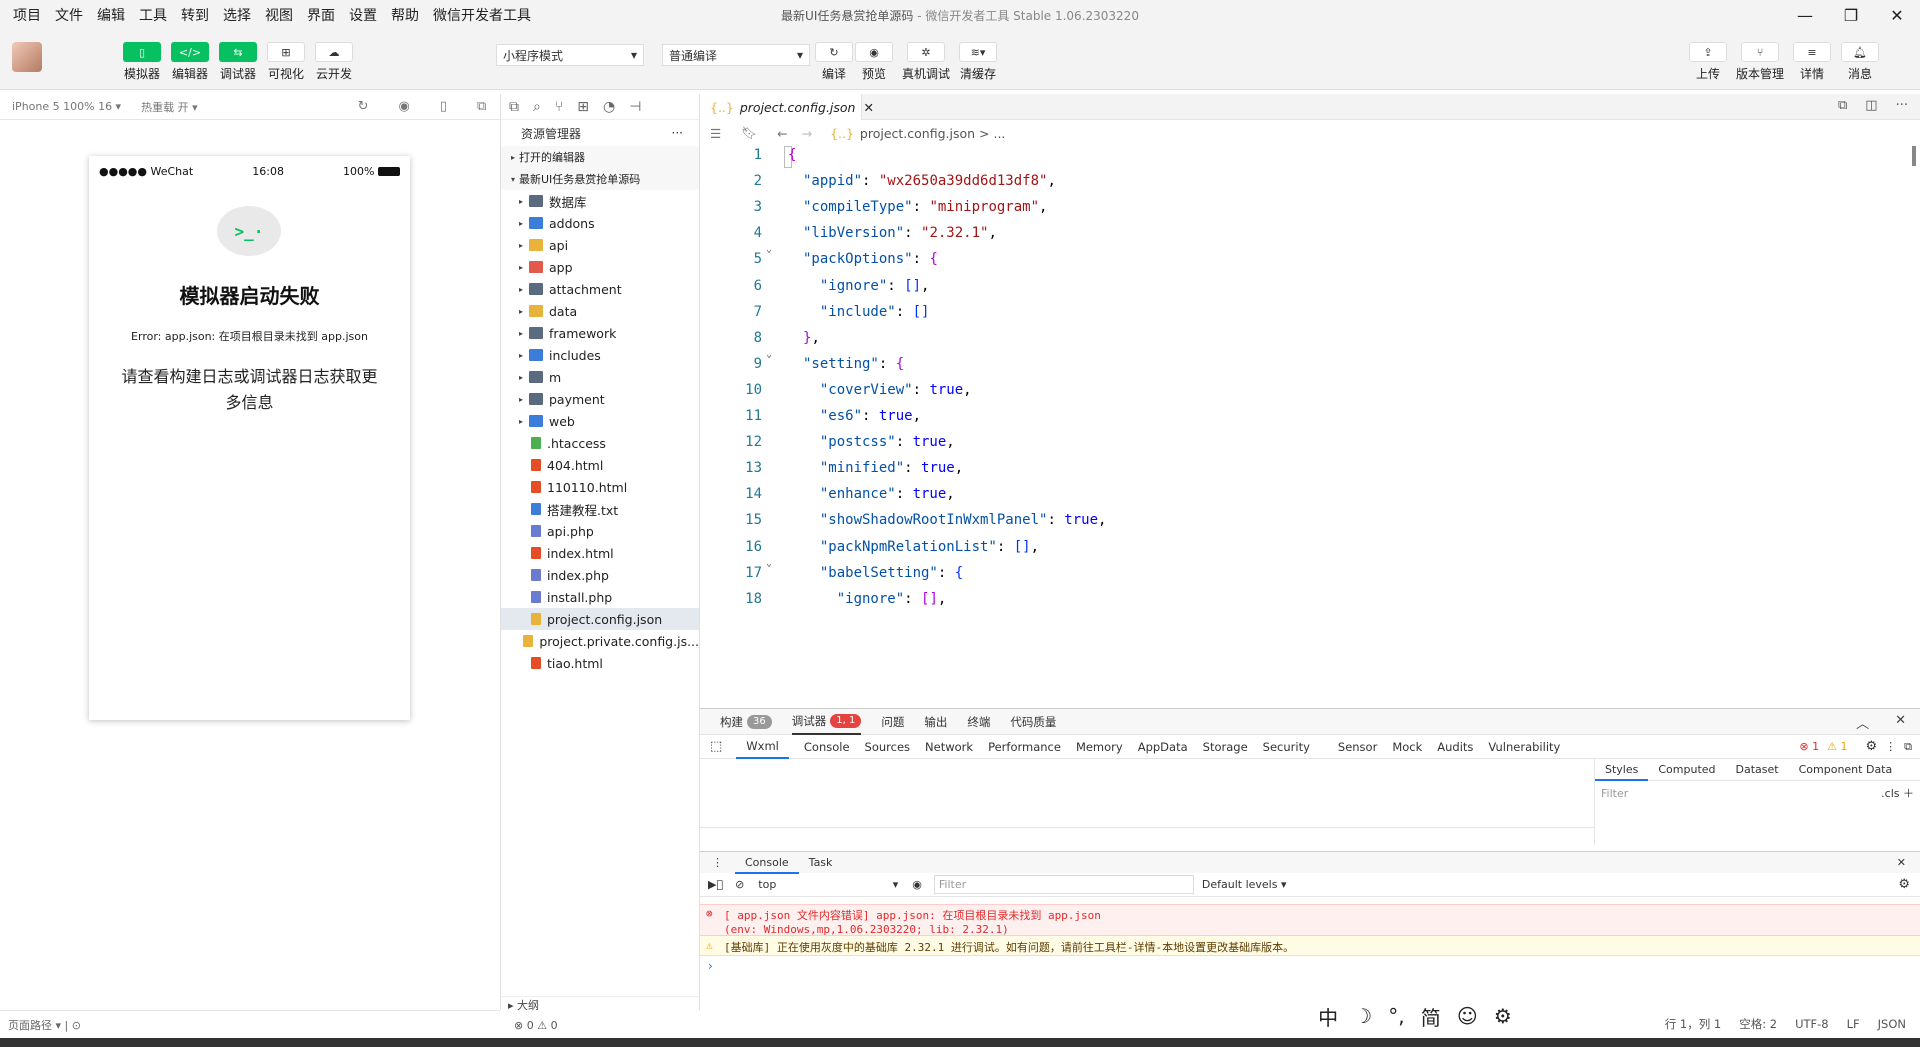 The image size is (1920, 1047). Describe the element at coordinates (1914, 156) in the screenshot. I see `scrollbar` at that location.